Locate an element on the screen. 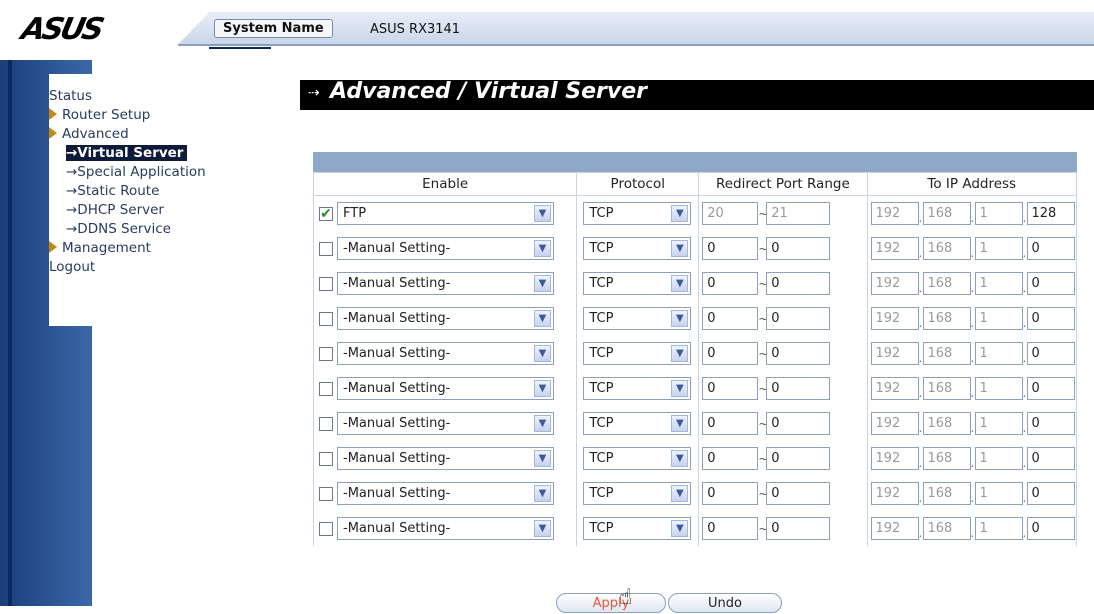  apply-button: Apply is located at coordinates (611, 603).